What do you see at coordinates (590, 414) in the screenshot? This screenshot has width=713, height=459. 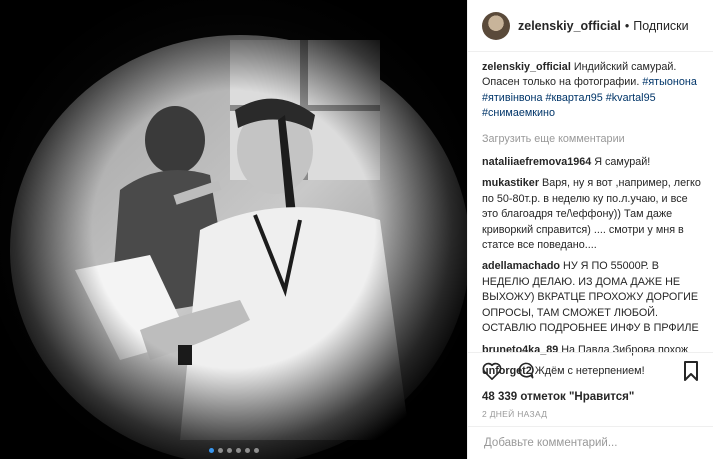 I see `post-date: 2 дней назад` at bounding box center [590, 414].